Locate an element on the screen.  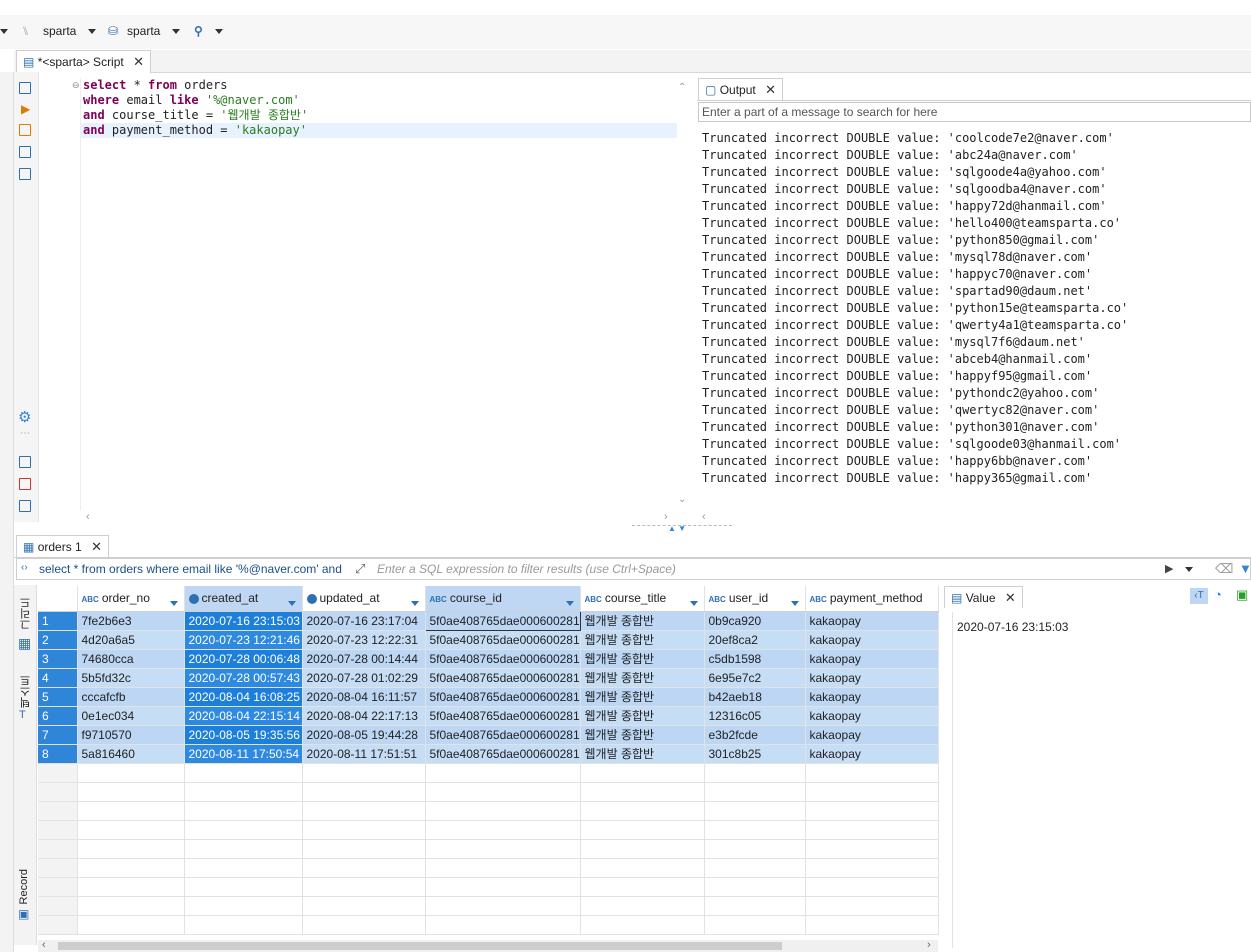
database-selector: sparta is located at coordinates (143, 31).